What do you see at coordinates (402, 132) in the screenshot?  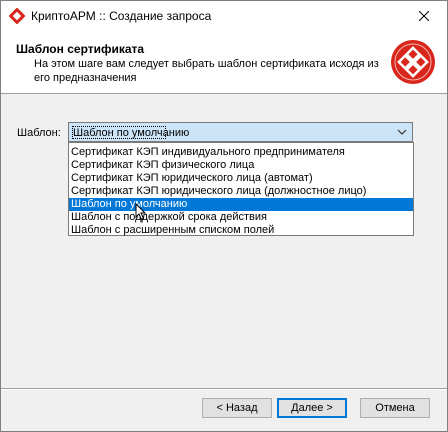 I see `chevron-down-icon` at bounding box center [402, 132].